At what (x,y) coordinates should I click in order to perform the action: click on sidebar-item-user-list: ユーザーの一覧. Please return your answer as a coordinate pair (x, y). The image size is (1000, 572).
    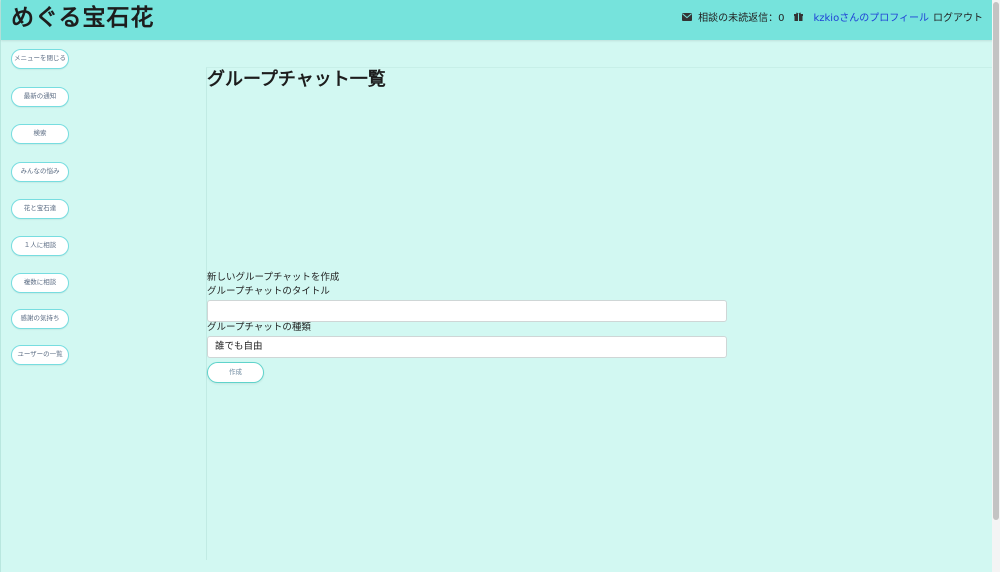
    Looking at the image, I should click on (40, 355).